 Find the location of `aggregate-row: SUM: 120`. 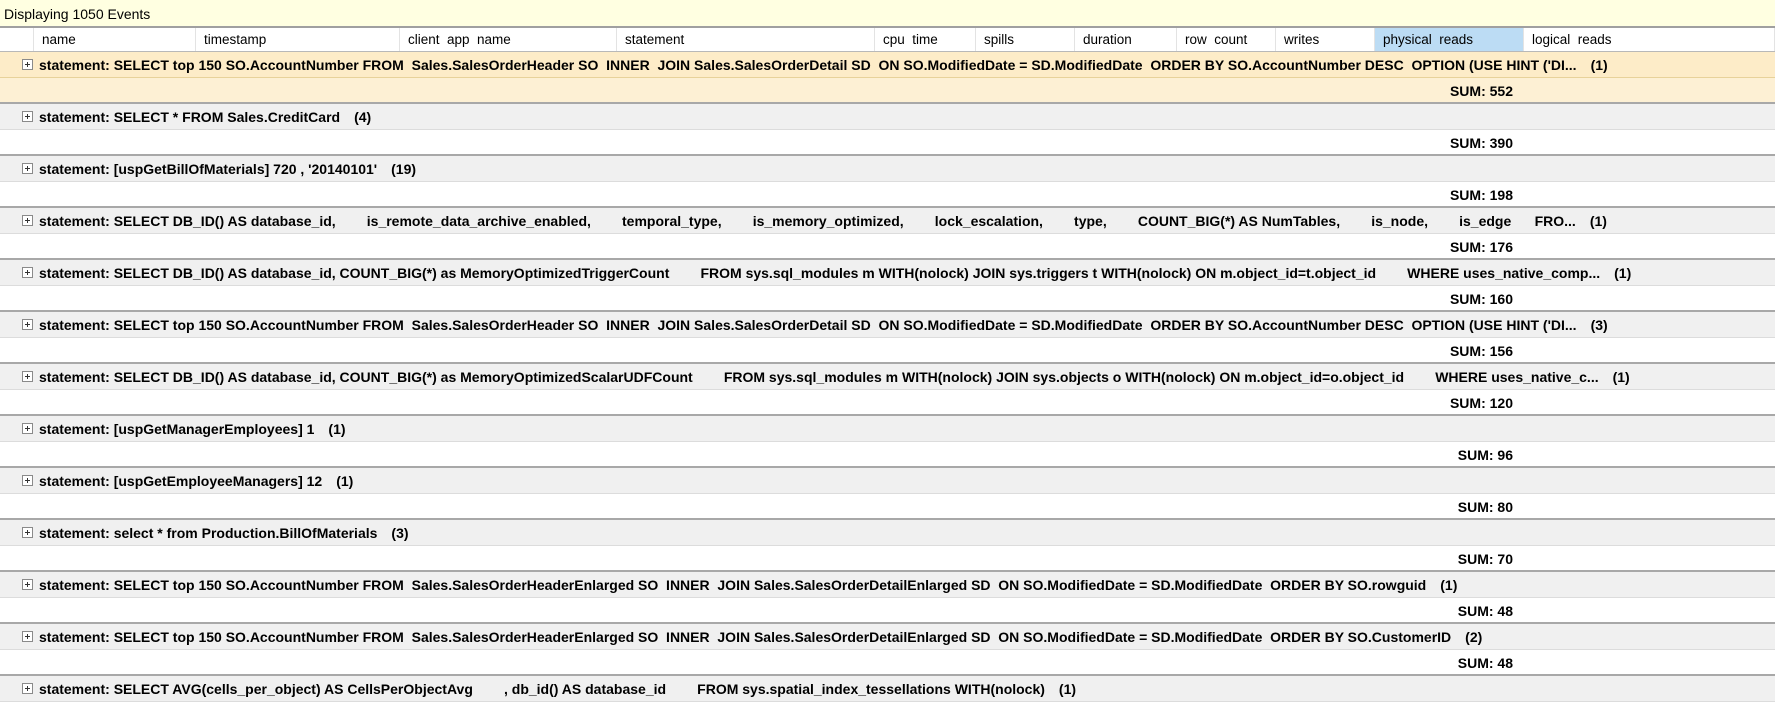

aggregate-row: SUM: 120 is located at coordinates (887, 403).